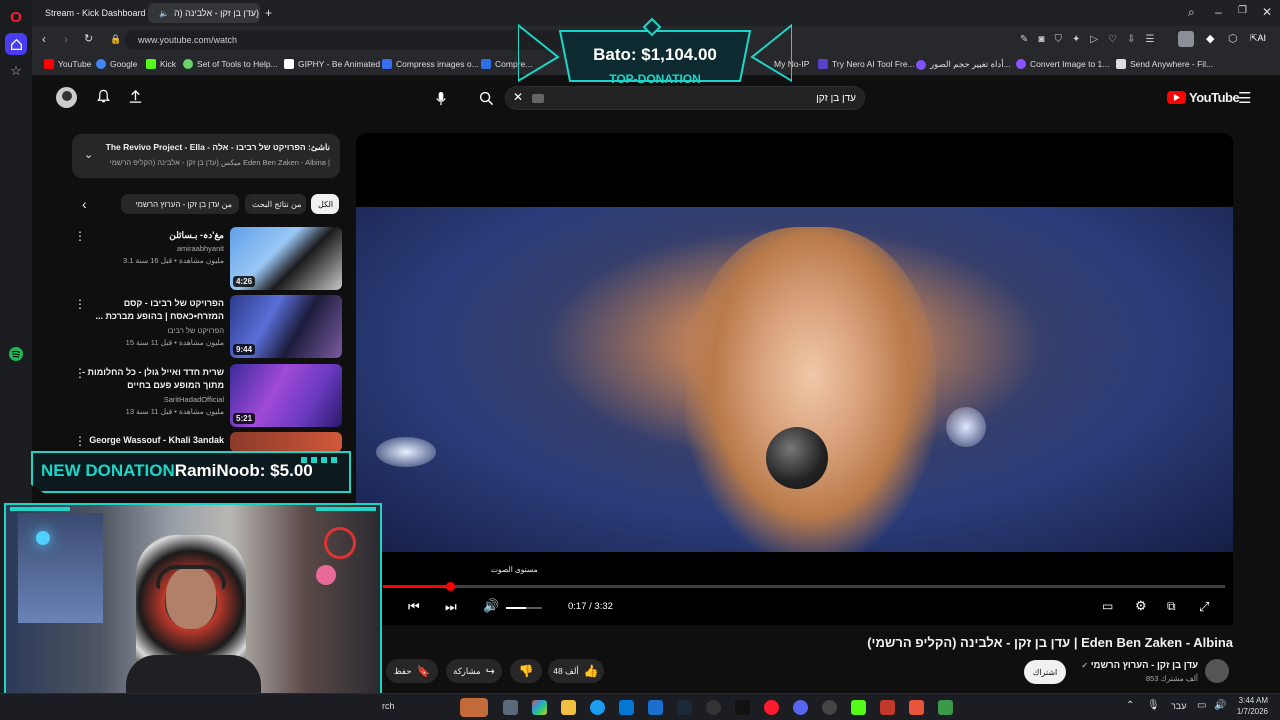  What do you see at coordinates (1220, 705) in the screenshot?
I see `volume-tray-icon: 🔊` at bounding box center [1220, 705].